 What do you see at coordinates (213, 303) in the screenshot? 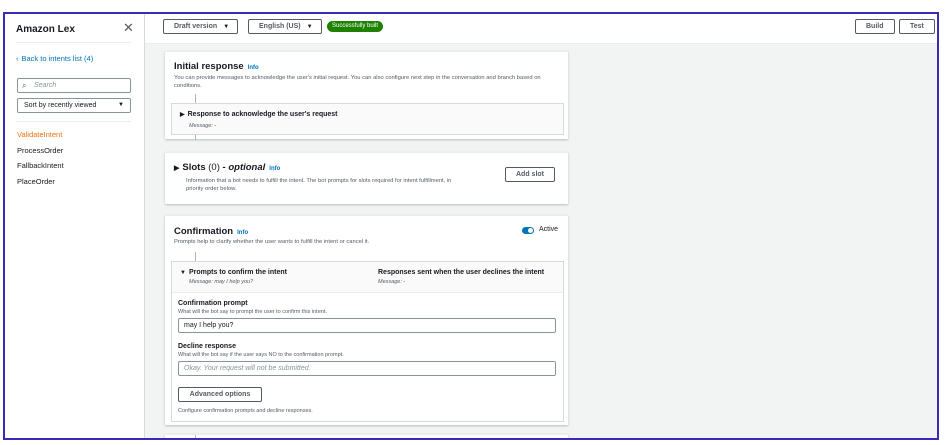
I see `confirmation-prompt-label: Confirmation prompt` at bounding box center [213, 303].